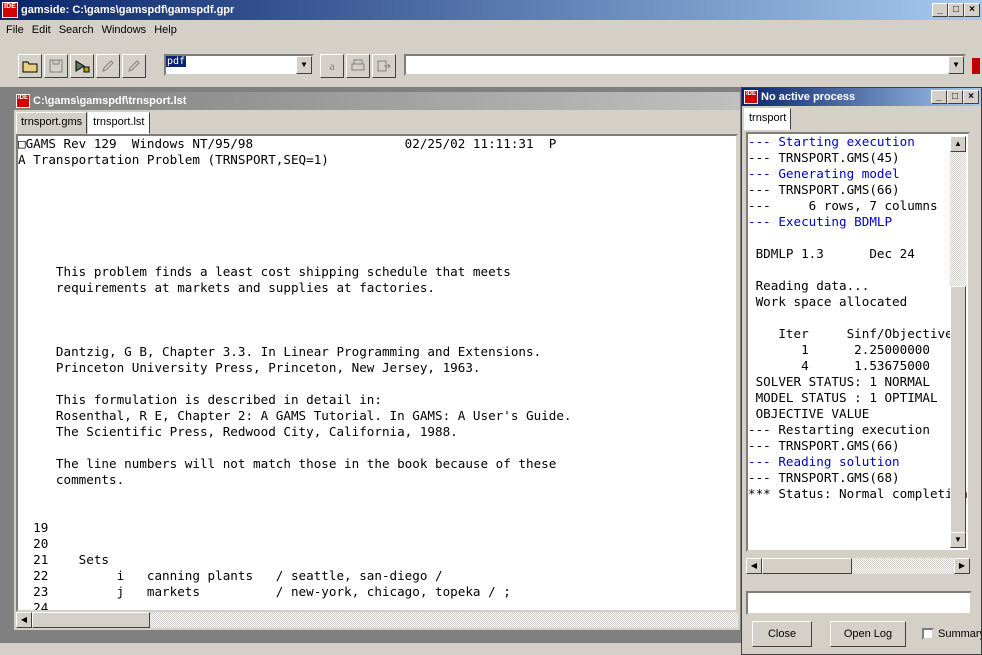  I want to click on summary-checkbox-group: Summary, so click(952, 634).